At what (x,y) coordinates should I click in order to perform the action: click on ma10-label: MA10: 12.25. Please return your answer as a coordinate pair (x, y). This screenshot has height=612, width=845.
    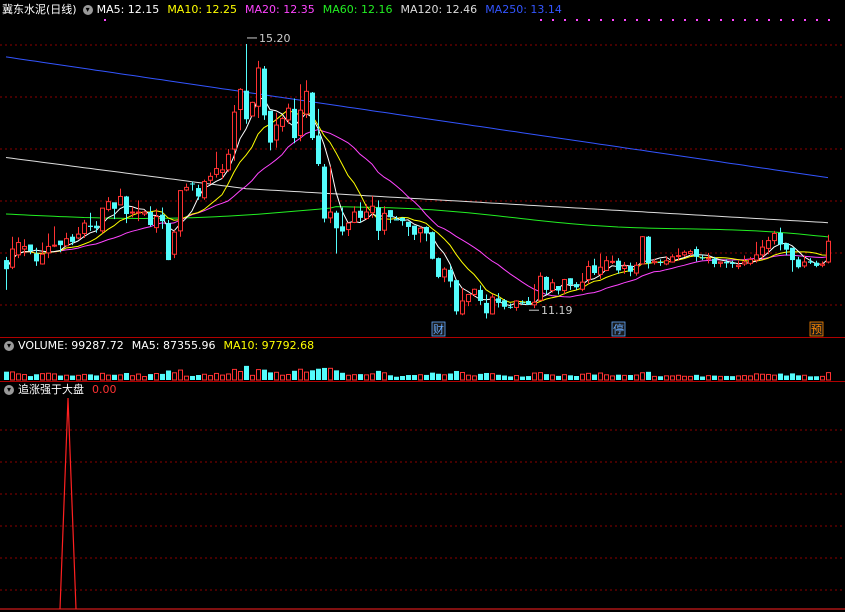
    Looking at the image, I should click on (202, 9).